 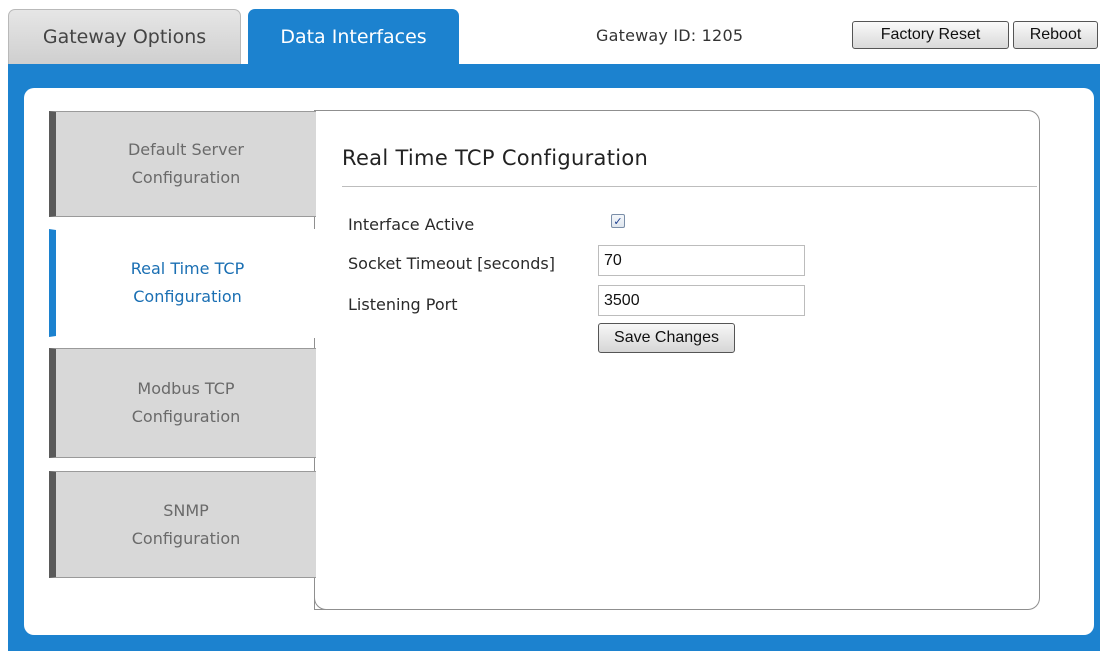 I want to click on sidebar-item-label: SNMP Configuration, so click(x=186, y=524).